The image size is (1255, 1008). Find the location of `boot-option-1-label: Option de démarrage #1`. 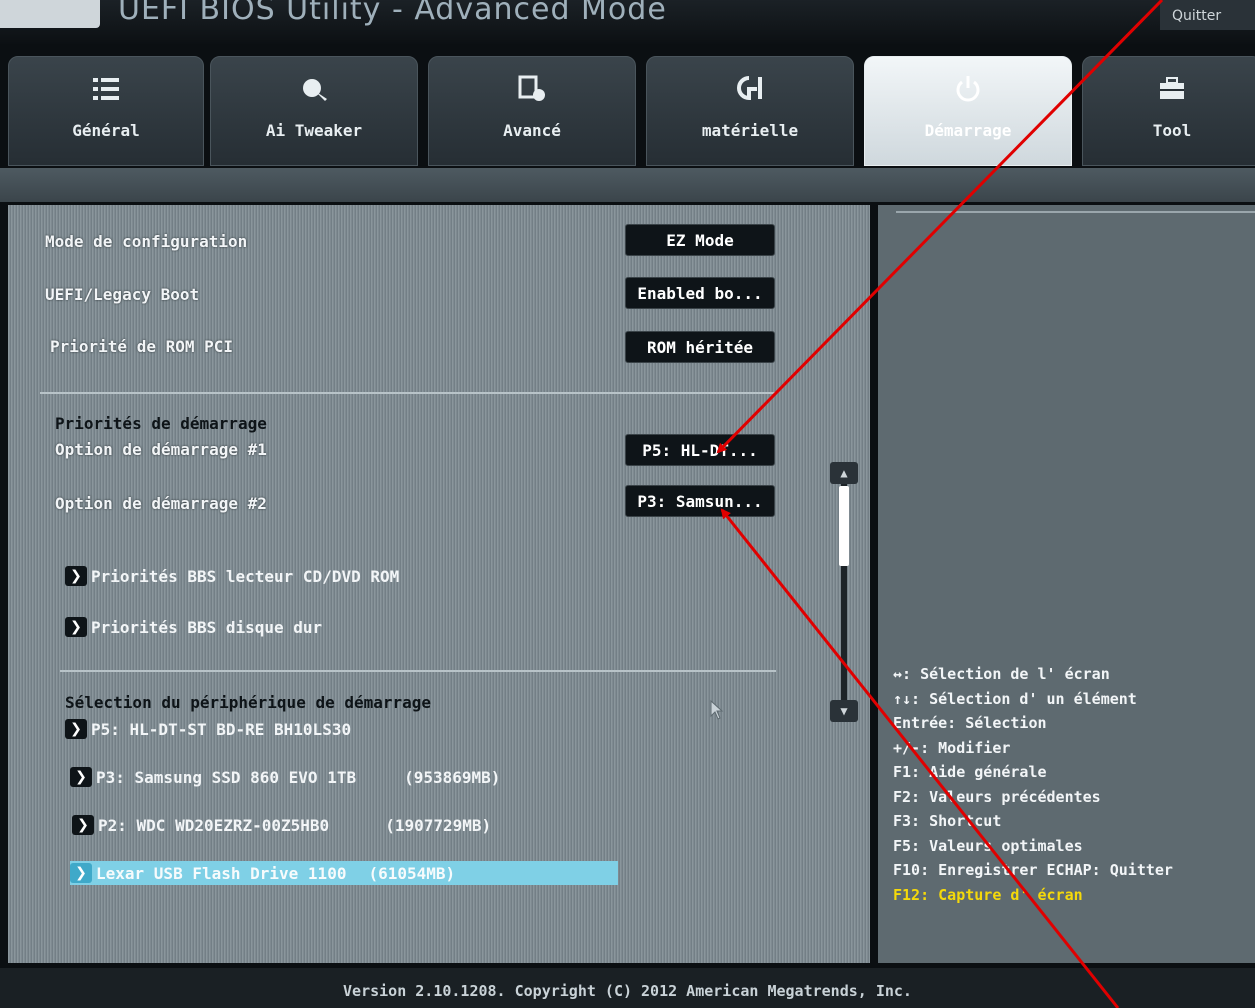

boot-option-1-label: Option de démarrage #1 is located at coordinates (161, 449).